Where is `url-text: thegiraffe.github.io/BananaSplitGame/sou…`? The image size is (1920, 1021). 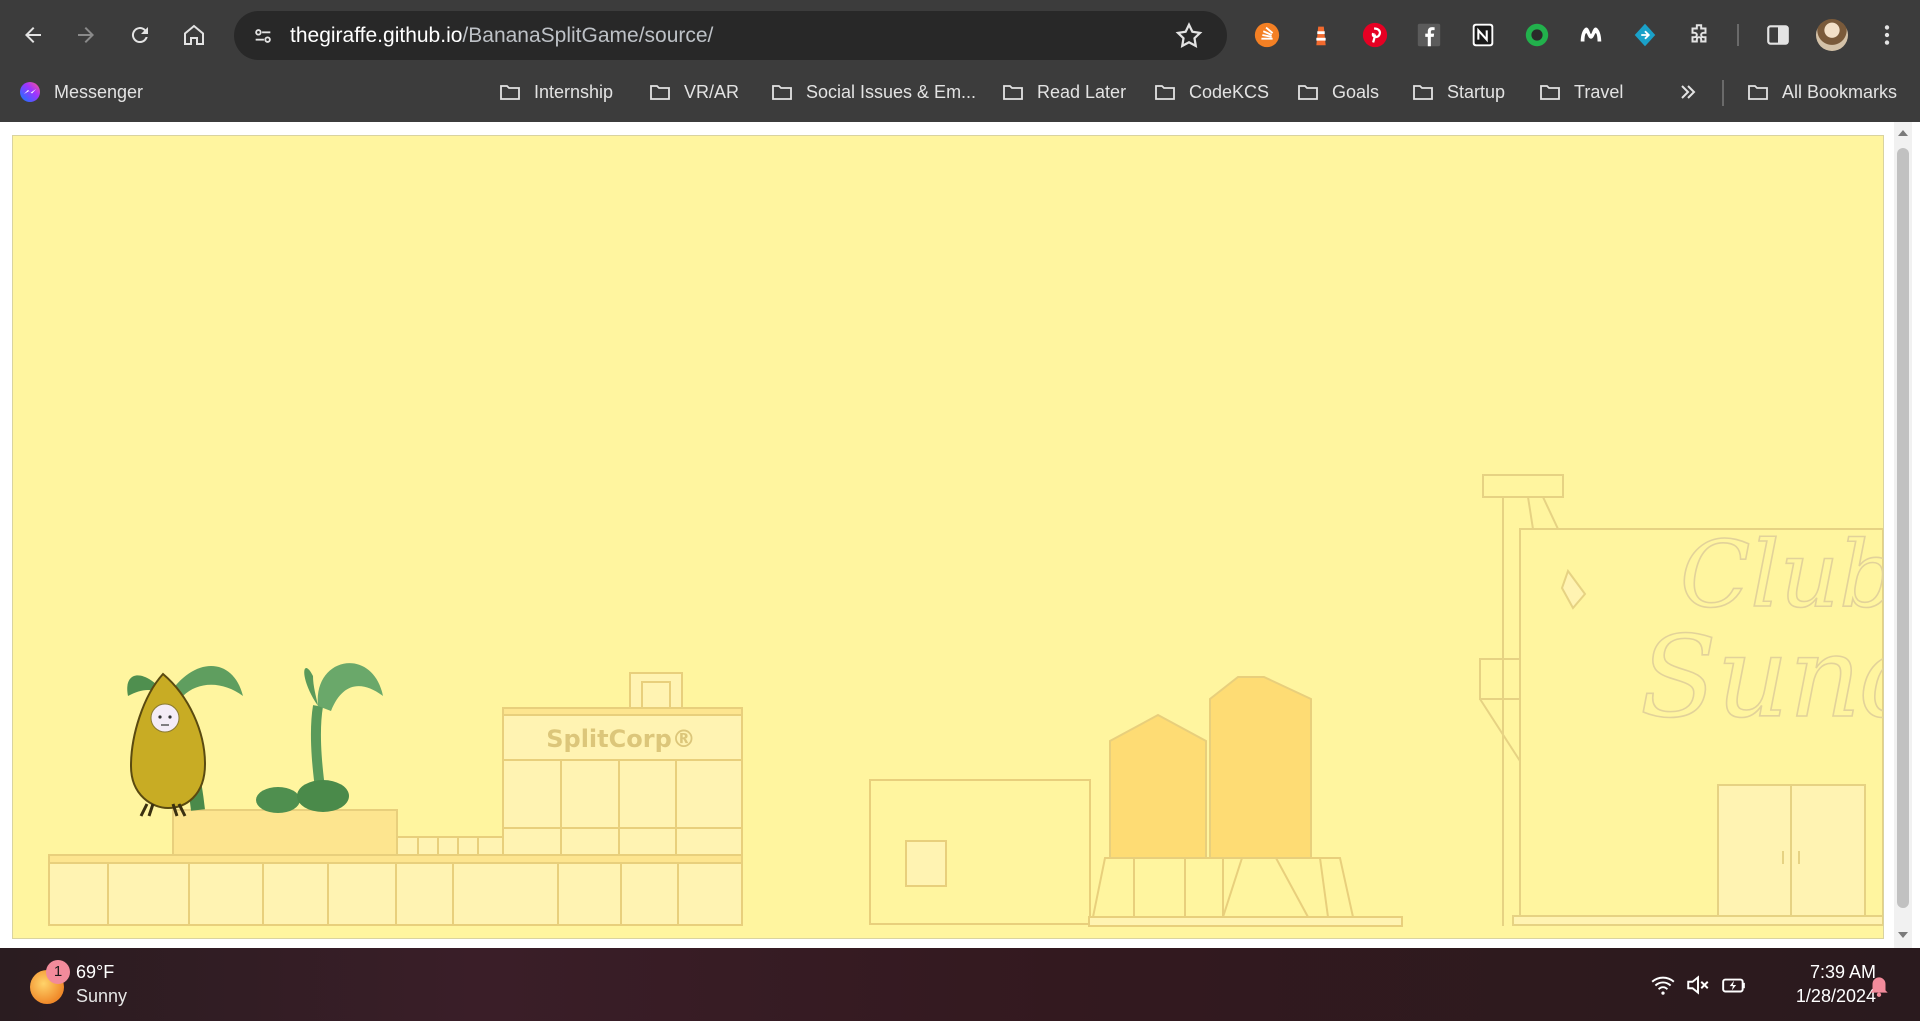
url-text: thegiraffe.github.io/BananaSplitGame/sou… is located at coordinates (501, 36).